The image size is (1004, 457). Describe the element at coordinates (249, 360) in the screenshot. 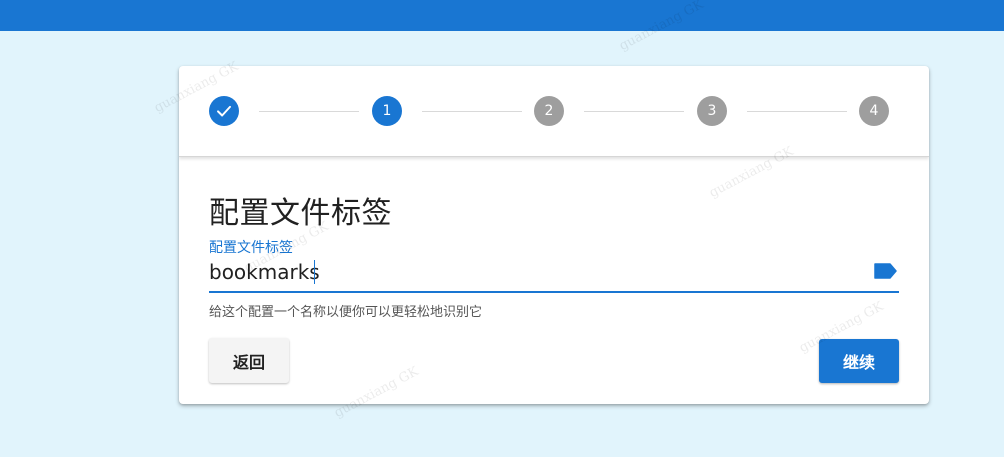

I see `back-button: 返回` at that location.